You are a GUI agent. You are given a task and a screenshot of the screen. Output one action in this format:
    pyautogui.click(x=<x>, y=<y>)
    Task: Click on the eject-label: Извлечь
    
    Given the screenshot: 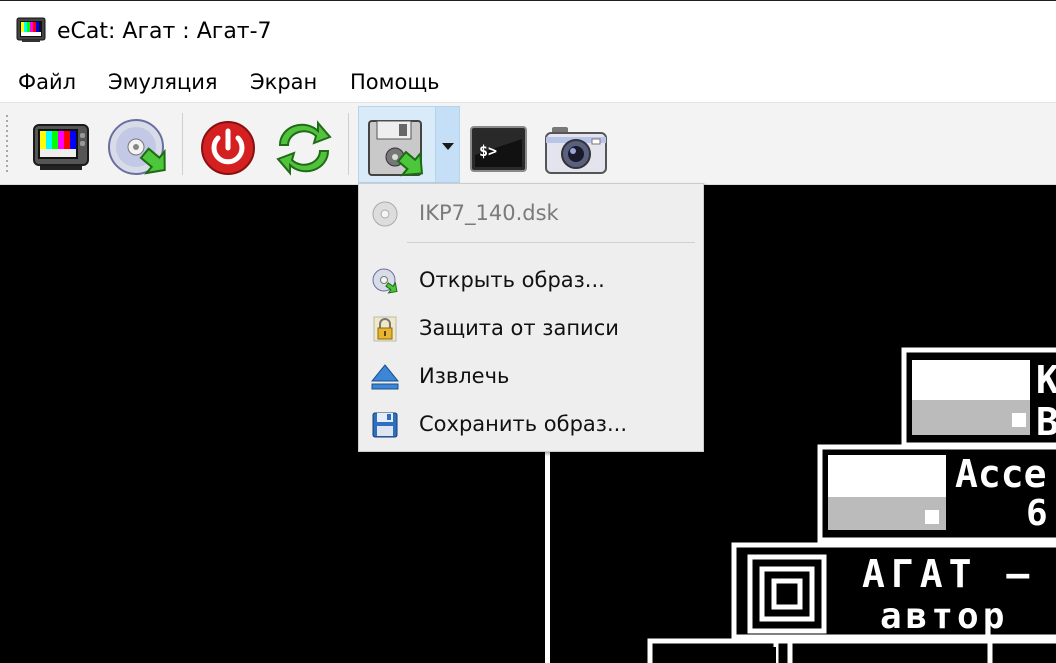 What is the action you would take?
    pyautogui.click(x=464, y=376)
    